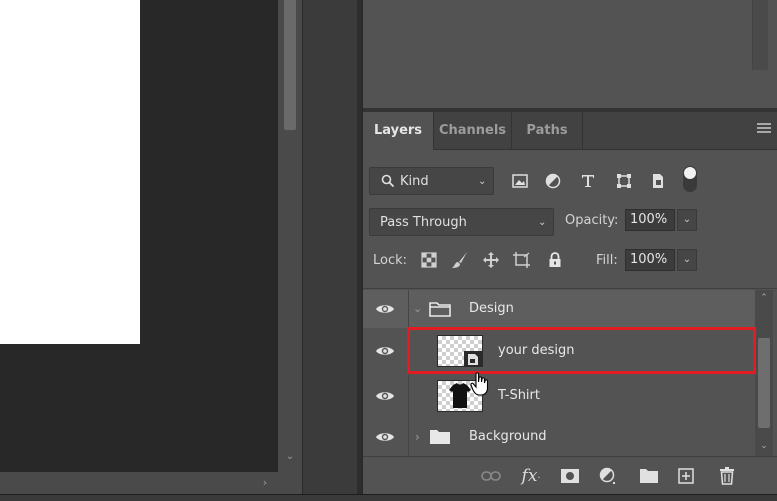 The height and width of the screenshot is (501, 777). What do you see at coordinates (650, 220) in the screenshot?
I see `opacity-input: 100%` at bounding box center [650, 220].